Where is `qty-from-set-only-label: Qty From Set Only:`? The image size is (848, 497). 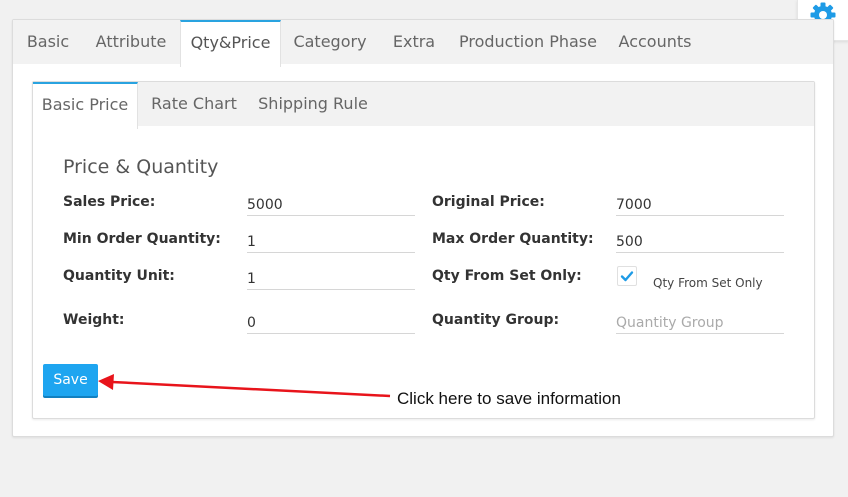
qty-from-set-only-label: Qty From Set Only: is located at coordinates (507, 276).